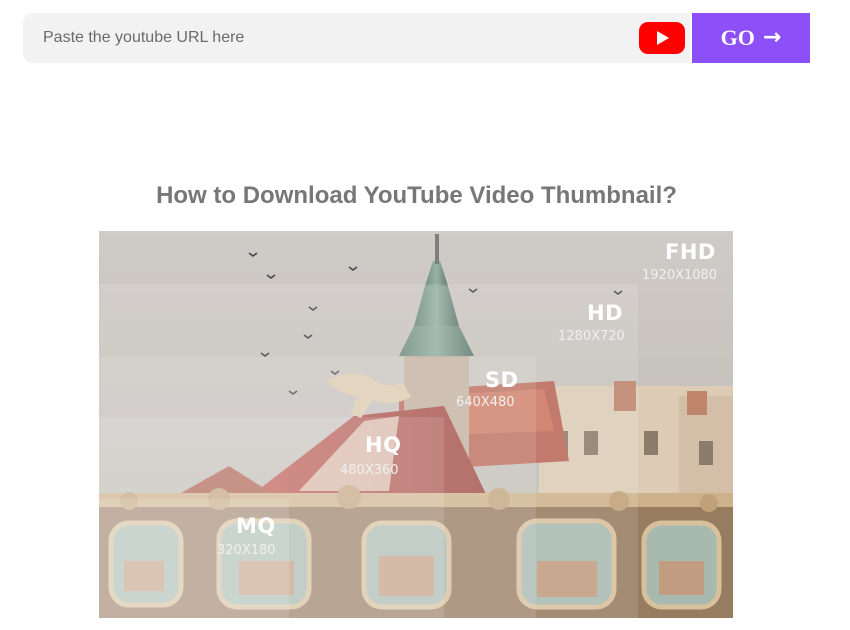 This screenshot has height=630, width=850. I want to click on arrow-right-icon: →, so click(772, 37).